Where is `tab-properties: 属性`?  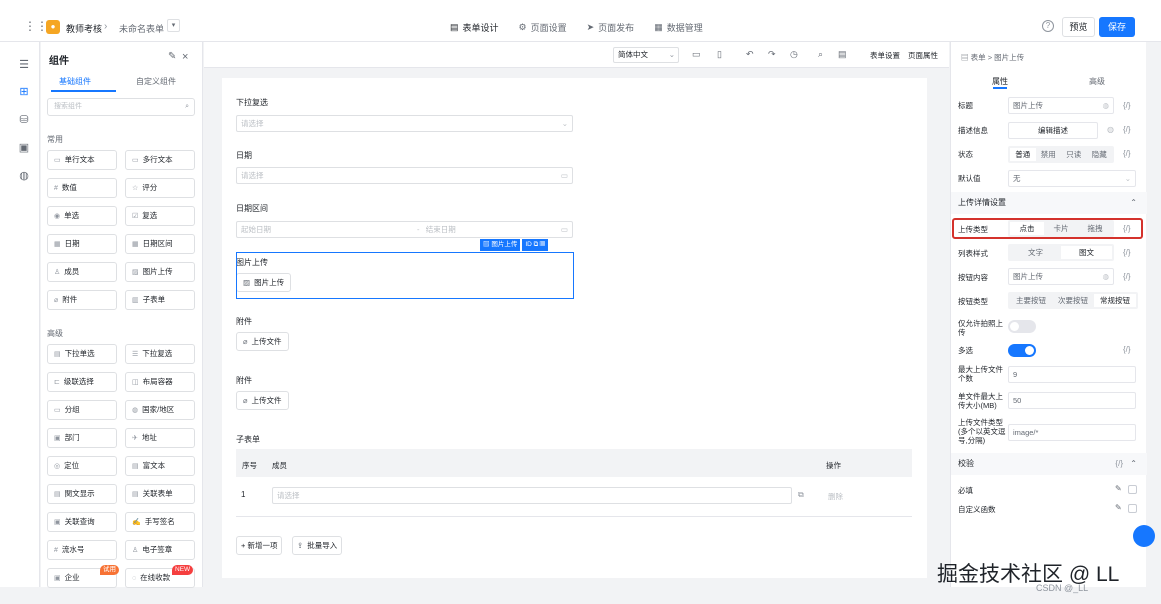 tab-properties: 属性 is located at coordinates (1000, 81).